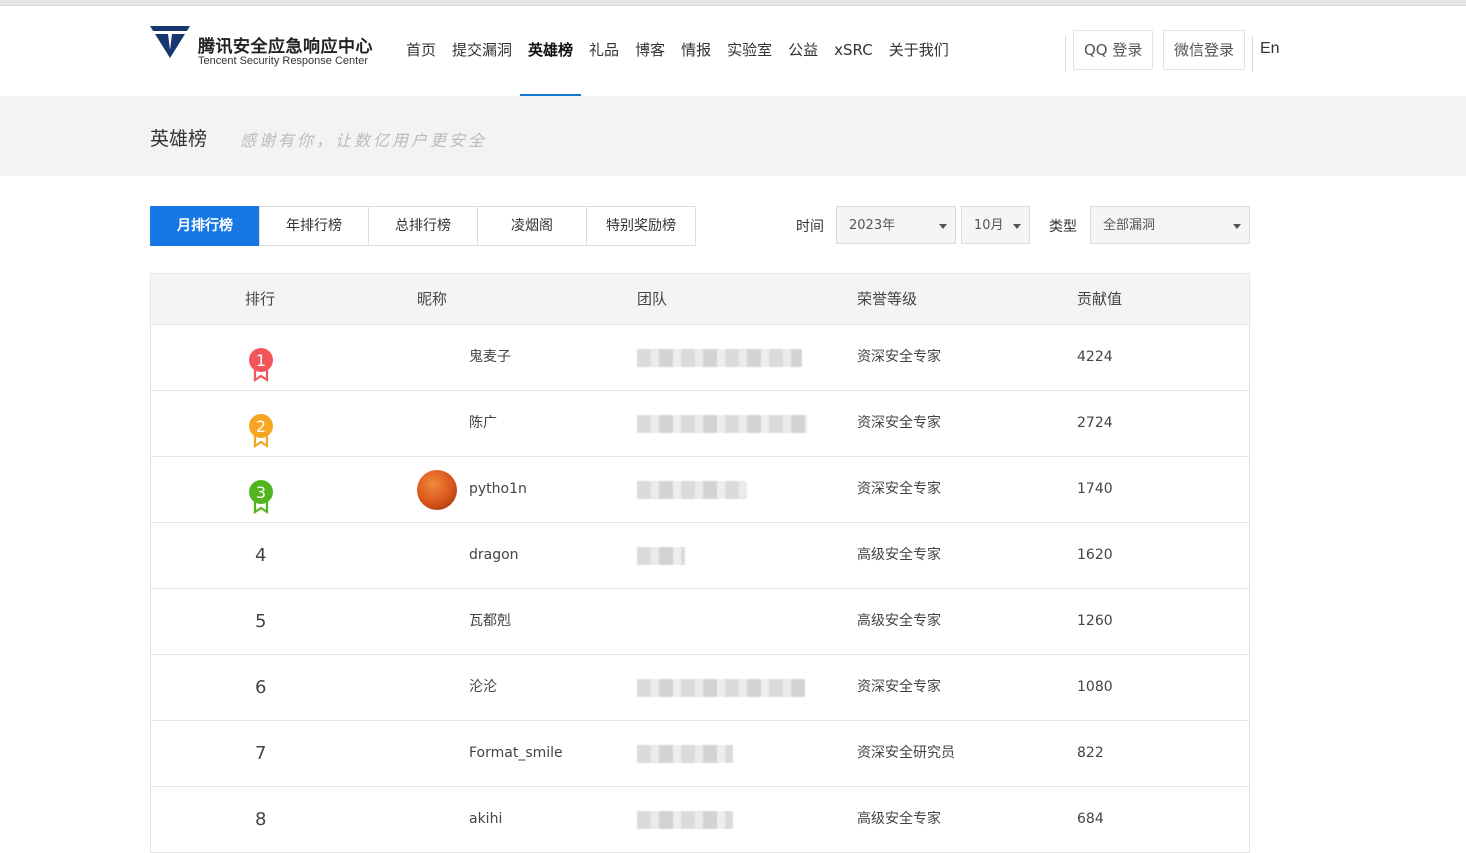 The height and width of the screenshot is (853, 1466). Describe the element at coordinates (261, 555) in the screenshot. I see `rank-number: 4` at that location.